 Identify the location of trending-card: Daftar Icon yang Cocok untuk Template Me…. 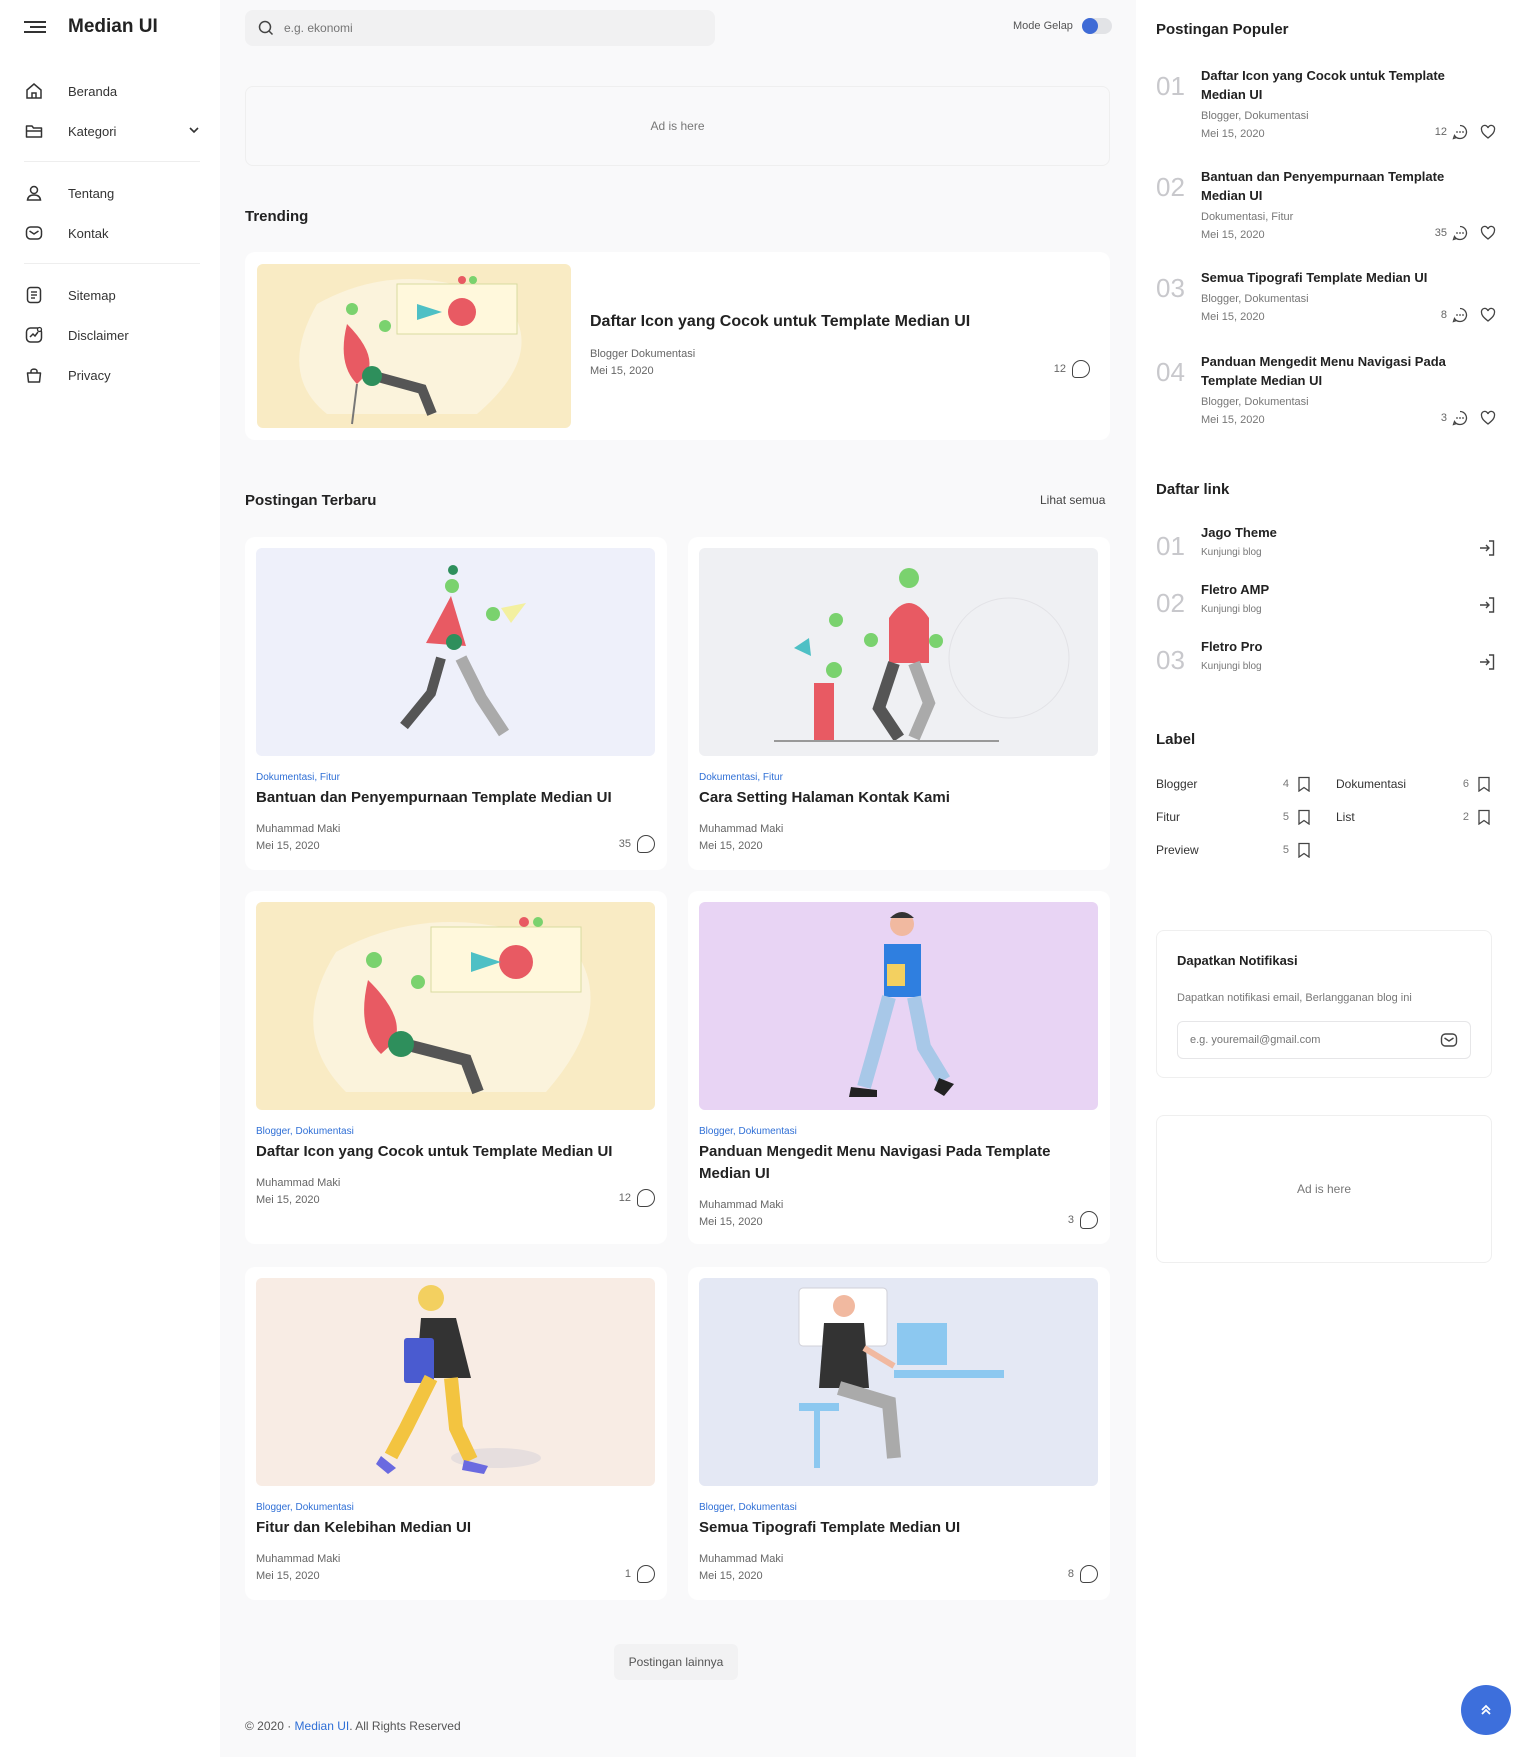
(677, 346).